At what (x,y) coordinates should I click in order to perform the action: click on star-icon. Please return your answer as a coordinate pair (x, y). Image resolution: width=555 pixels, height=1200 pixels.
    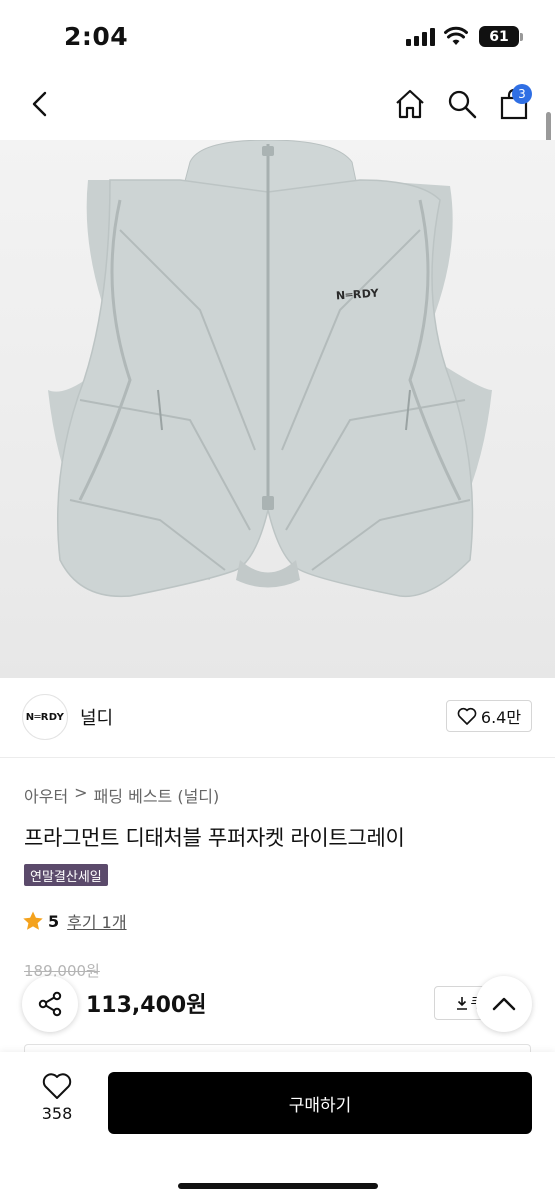
    Looking at the image, I should click on (33, 920).